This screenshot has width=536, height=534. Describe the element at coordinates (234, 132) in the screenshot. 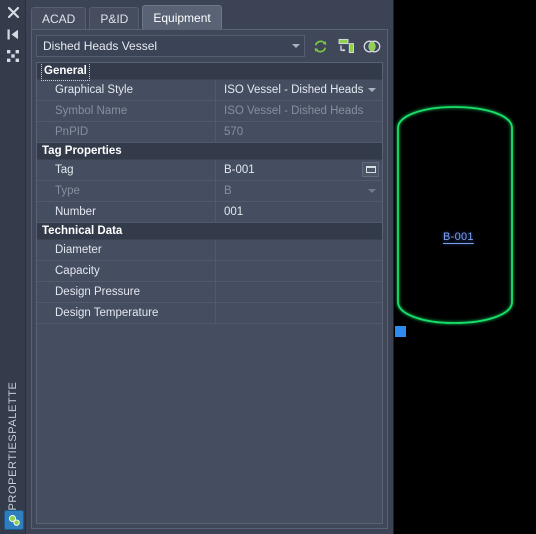

I see `property-value-text: 570` at that location.